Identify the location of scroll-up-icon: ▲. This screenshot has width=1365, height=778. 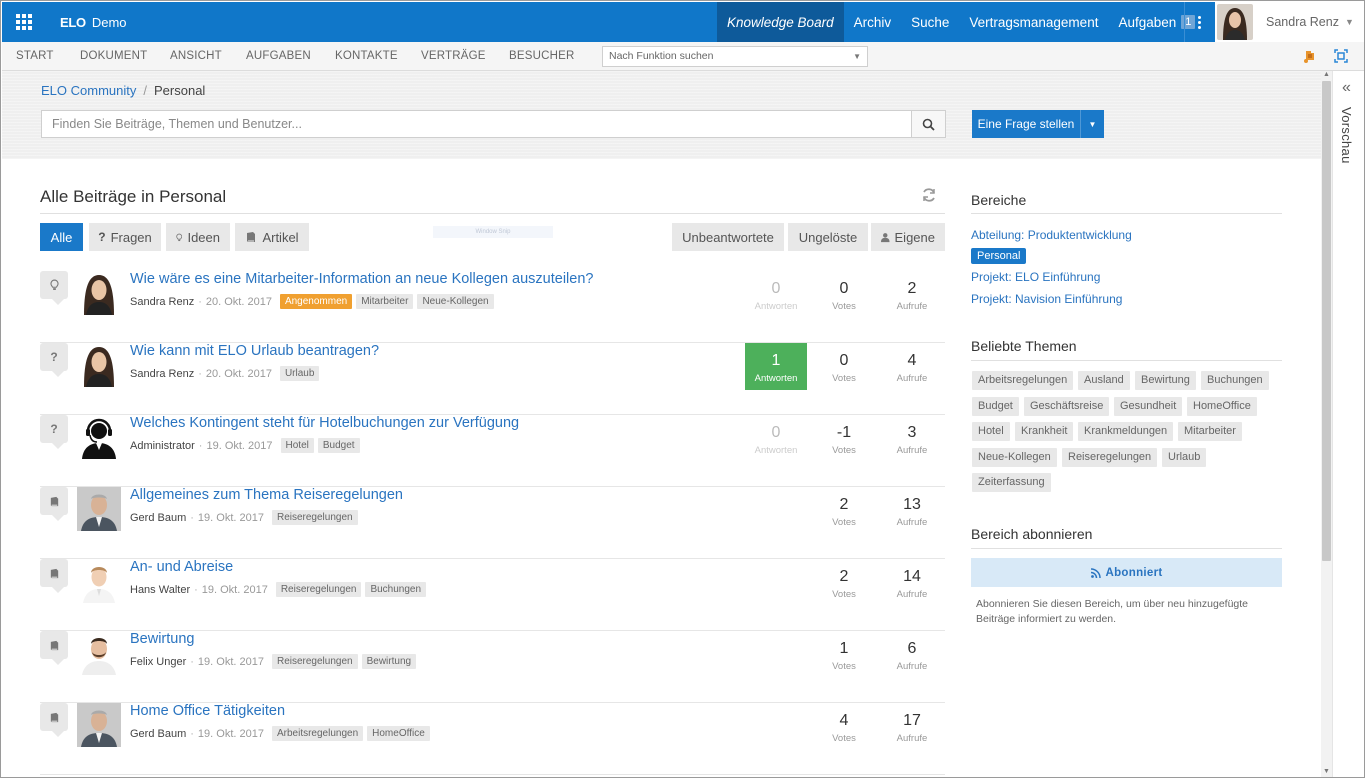
(1326, 74).